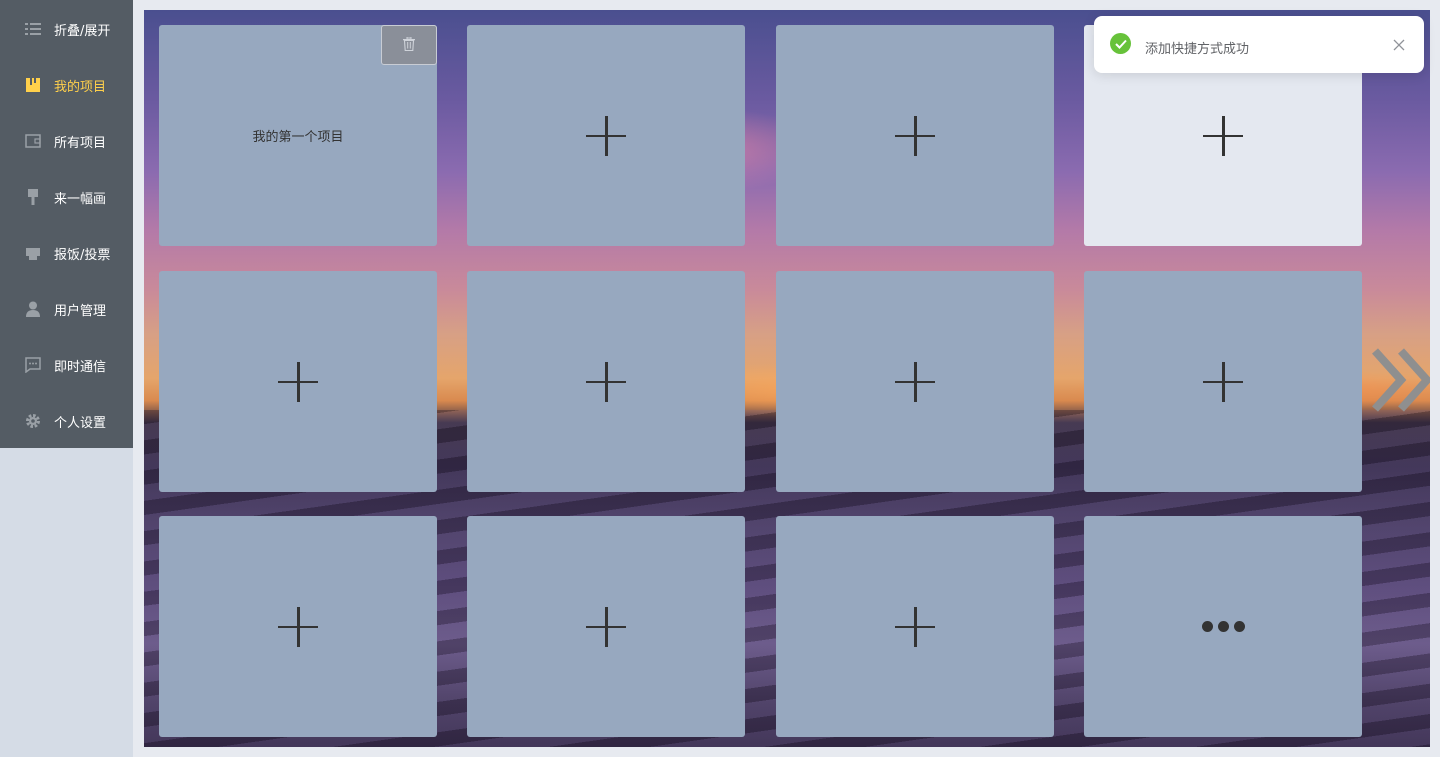 This screenshot has height=757, width=1440. What do you see at coordinates (82, 255) in the screenshot?
I see `sidebar-item-label: 报饭/投票` at bounding box center [82, 255].